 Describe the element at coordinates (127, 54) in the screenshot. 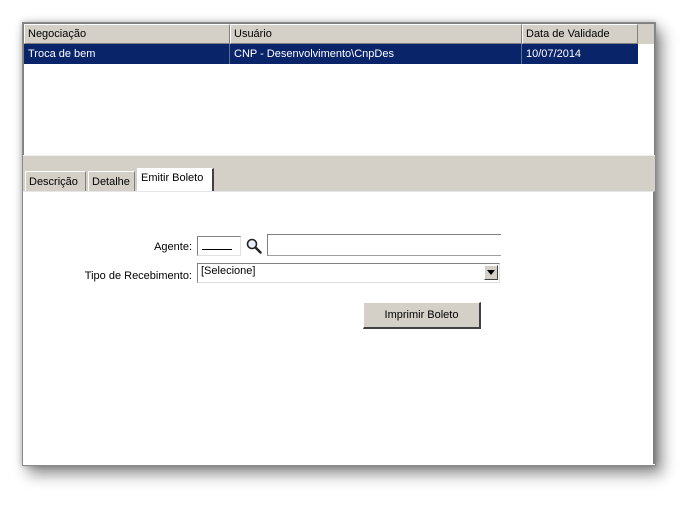

I see `cell-negociacao: Troca de bem` at that location.